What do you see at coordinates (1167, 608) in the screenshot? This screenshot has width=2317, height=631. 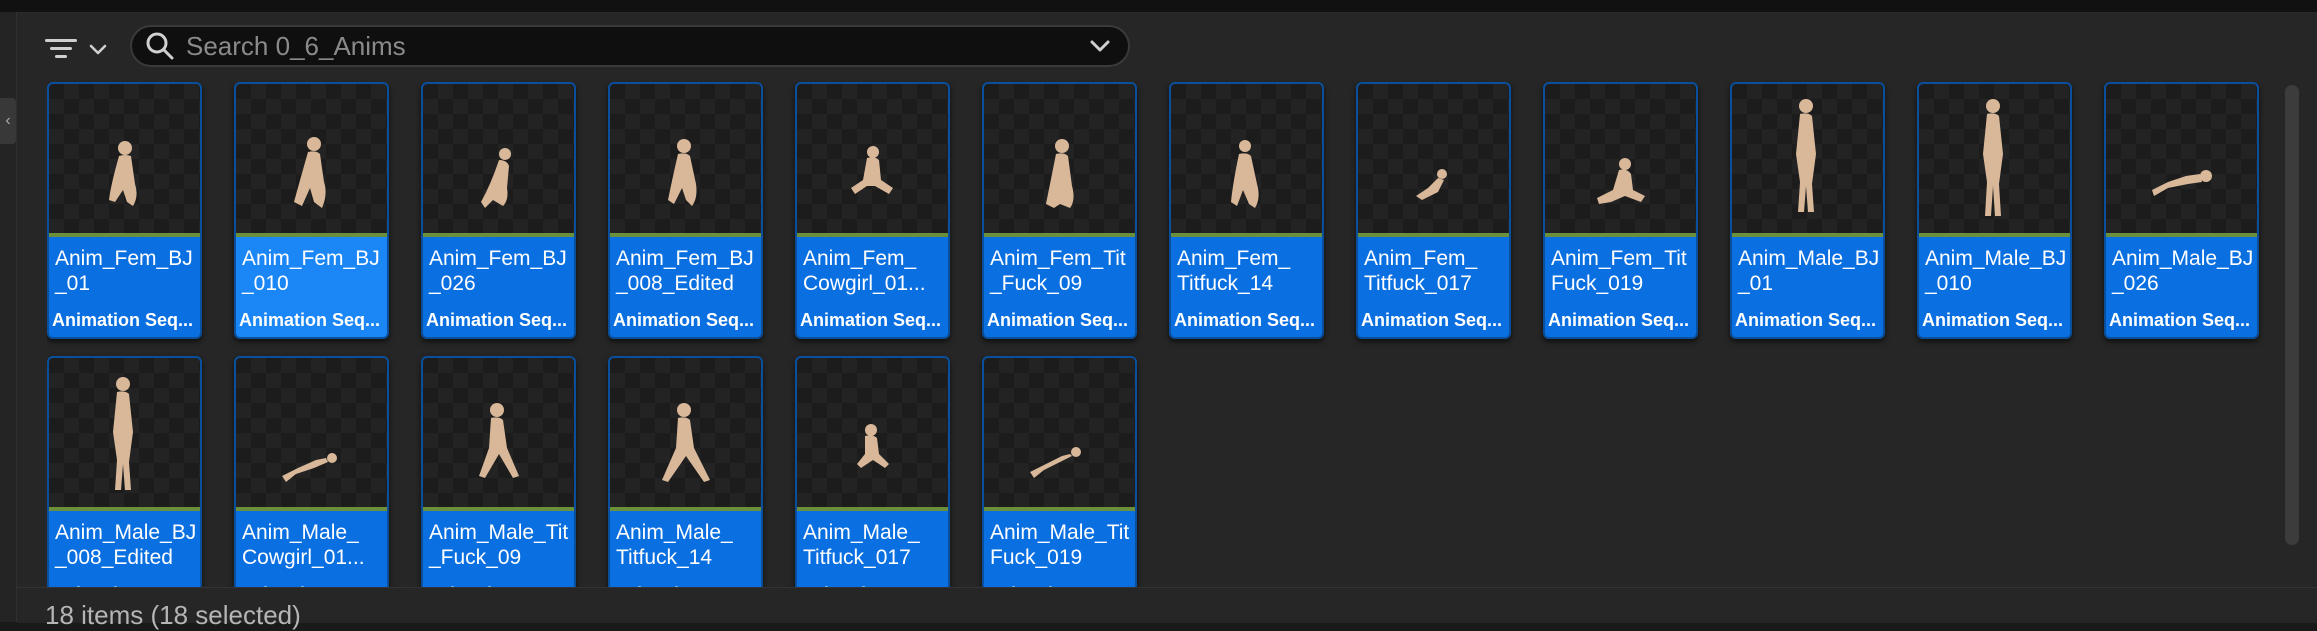 I see `status-bar: 18 items (18 selected)` at bounding box center [1167, 608].